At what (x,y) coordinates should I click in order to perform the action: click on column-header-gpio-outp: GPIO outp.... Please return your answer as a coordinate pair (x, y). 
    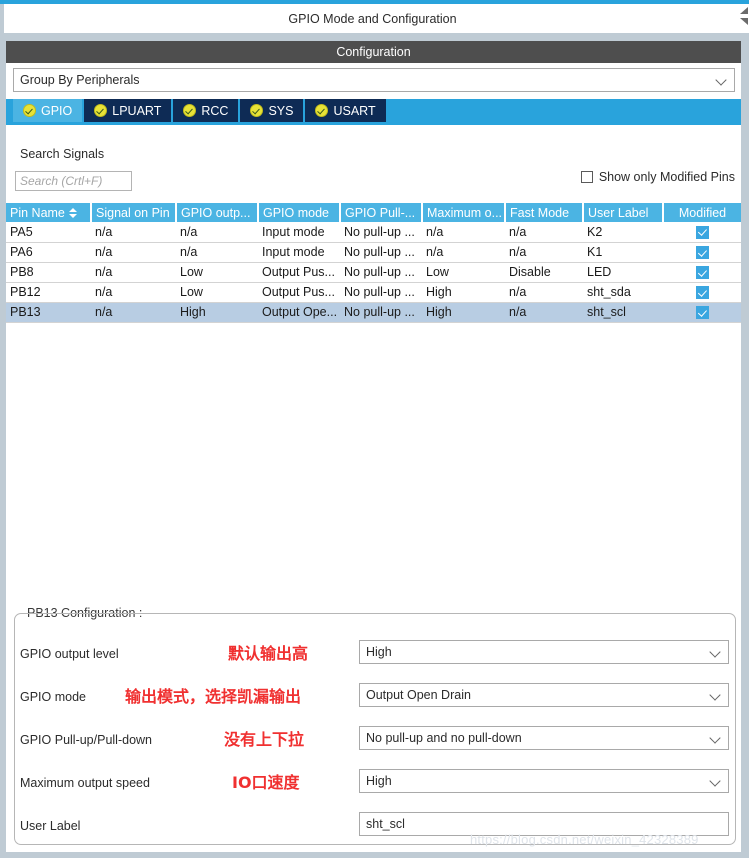
    Looking at the image, I should click on (217, 212).